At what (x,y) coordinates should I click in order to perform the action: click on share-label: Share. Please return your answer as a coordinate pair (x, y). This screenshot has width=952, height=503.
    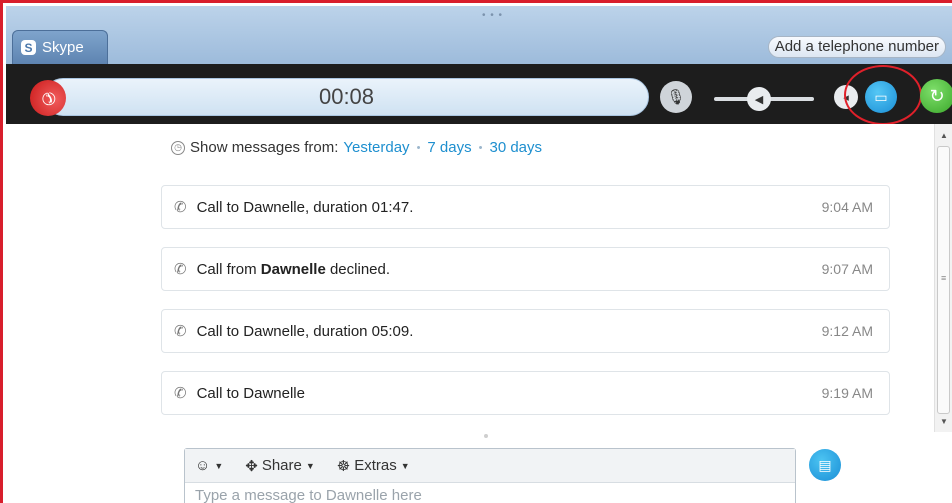
    Looking at the image, I should click on (281, 465).